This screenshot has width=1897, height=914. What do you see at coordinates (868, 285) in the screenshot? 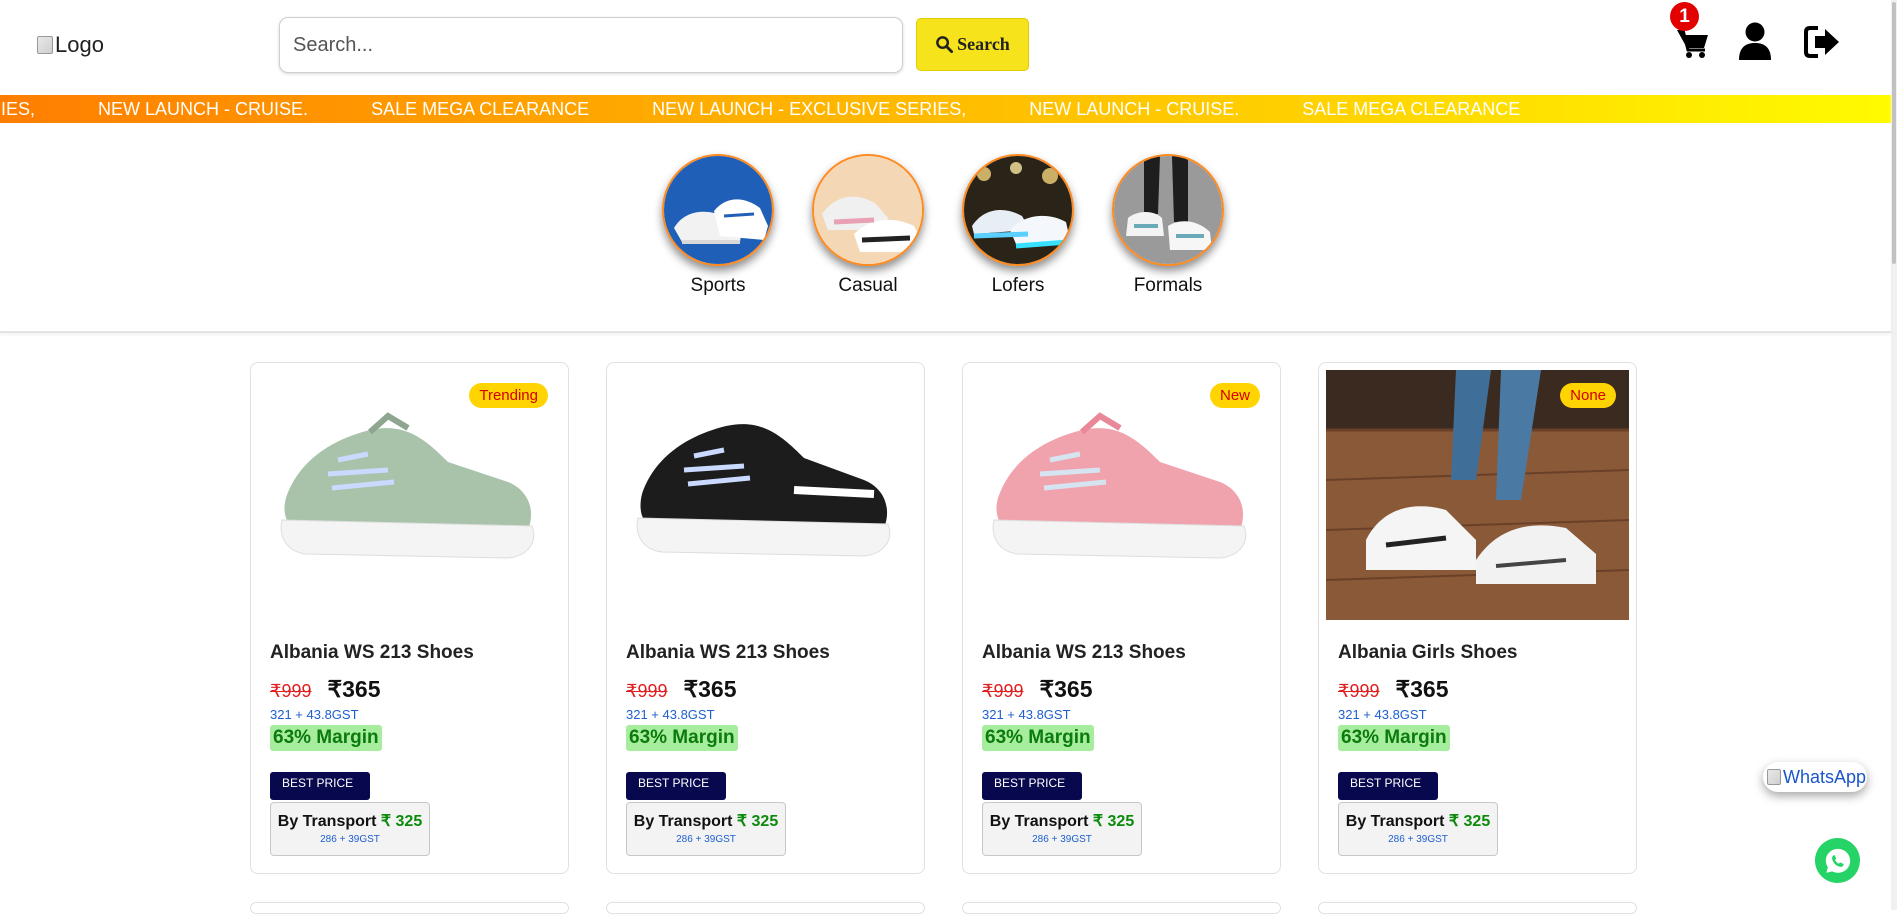
I see `category-label: Casual` at bounding box center [868, 285].